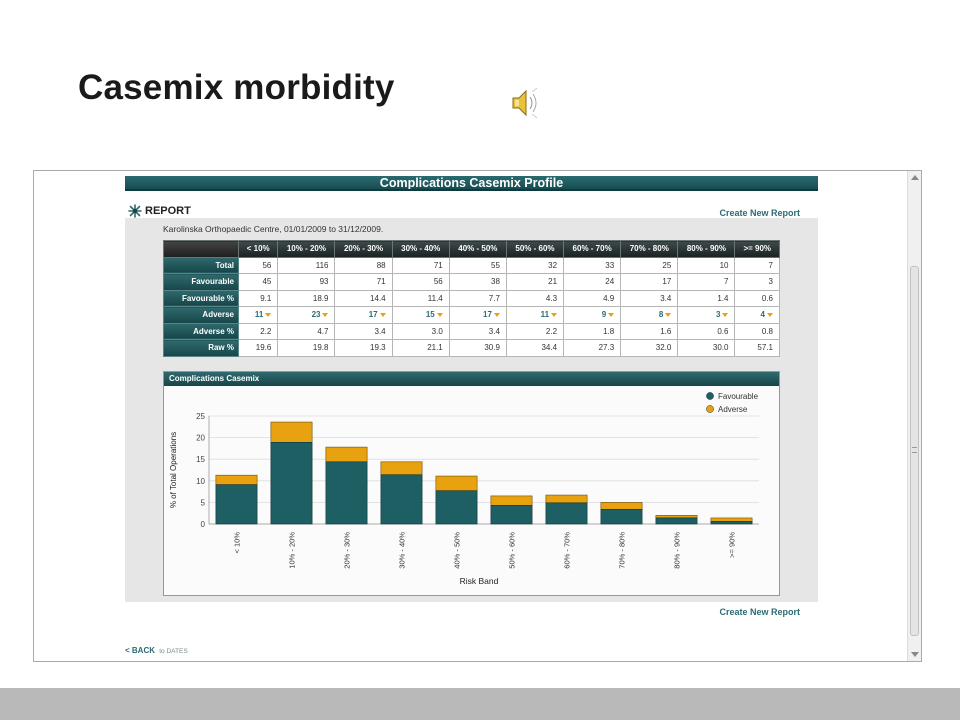  I want to click on legend-label: Favourable, so click(738, 396).